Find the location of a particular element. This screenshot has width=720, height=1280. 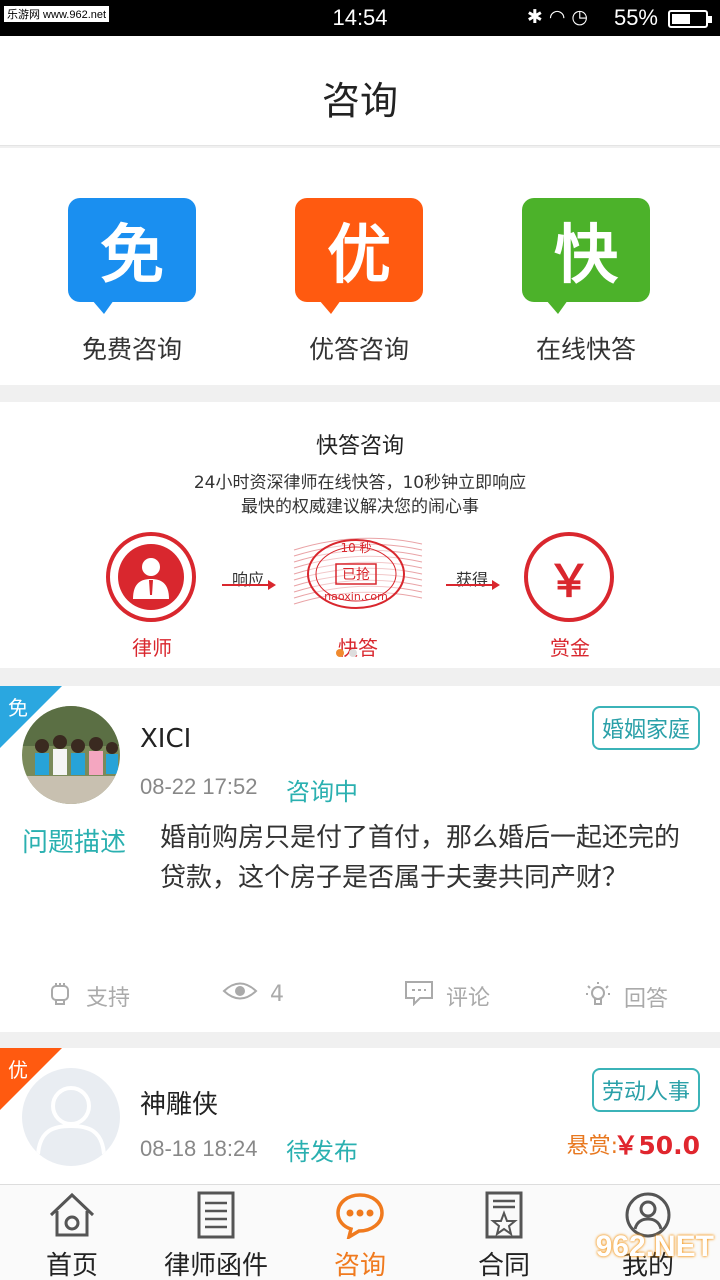

banner-line-2: 最快的权威建议解决您的闹心事 is located at coordinates (360, 507).